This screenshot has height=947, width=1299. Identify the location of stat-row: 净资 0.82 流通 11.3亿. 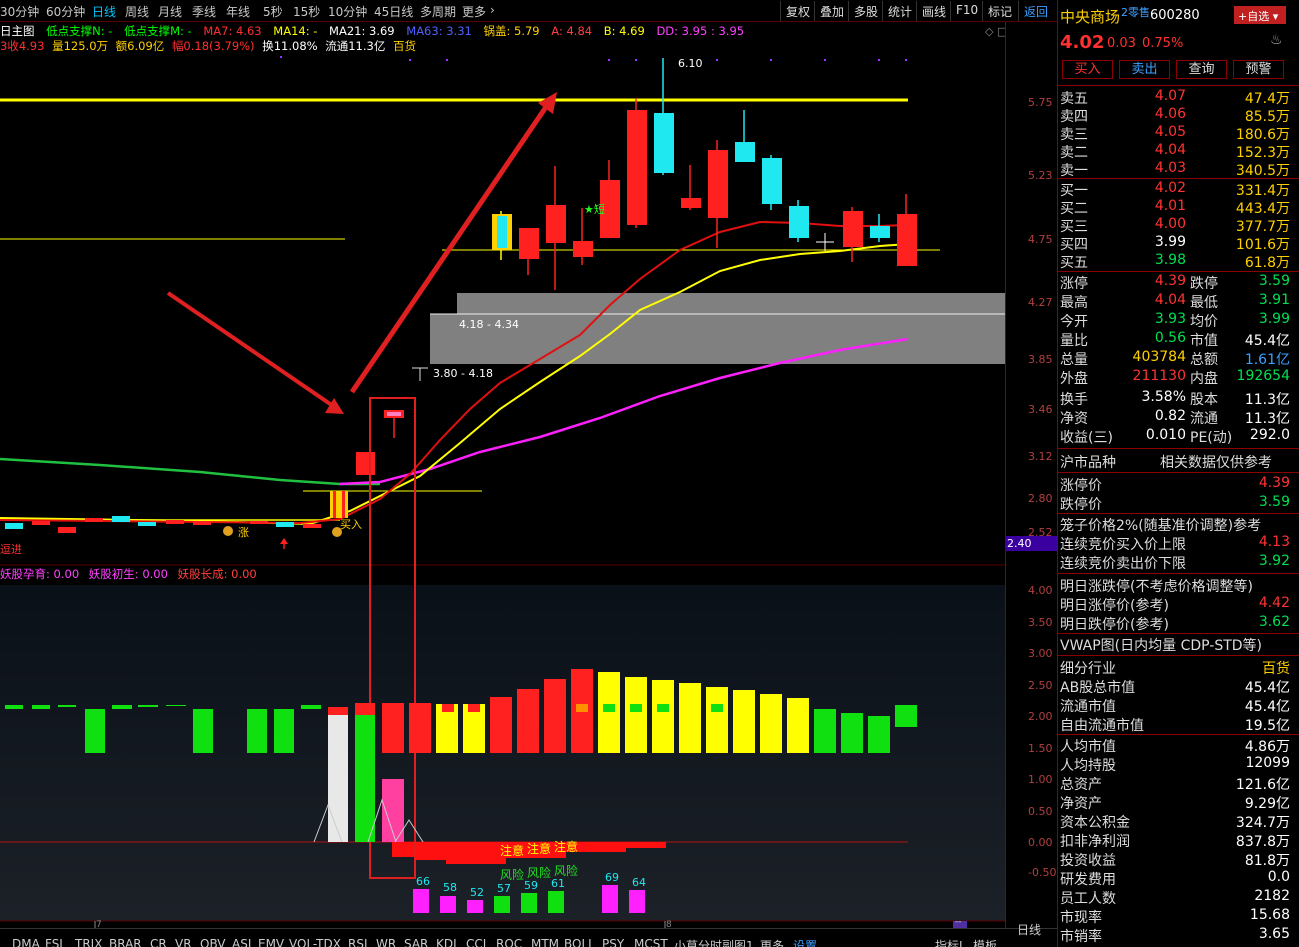
(1175, 417).